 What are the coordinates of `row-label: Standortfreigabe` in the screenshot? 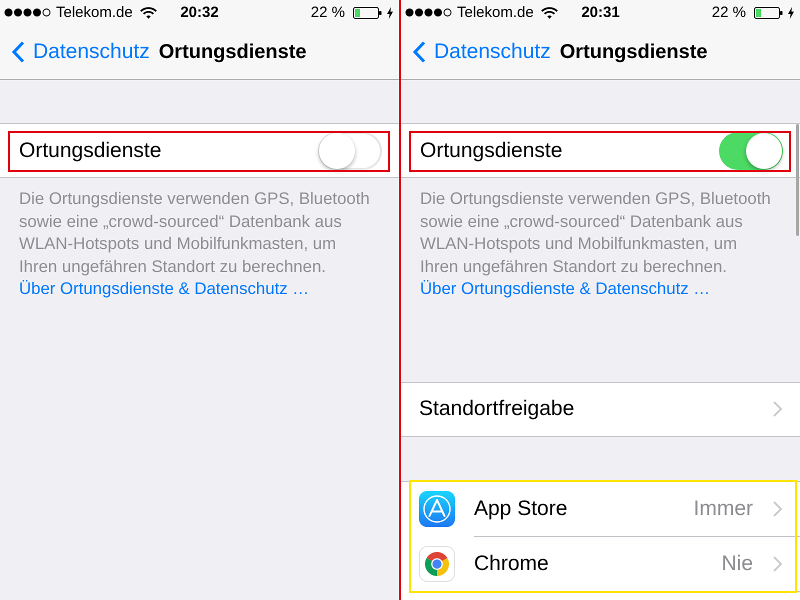 It's located at (497, 409).